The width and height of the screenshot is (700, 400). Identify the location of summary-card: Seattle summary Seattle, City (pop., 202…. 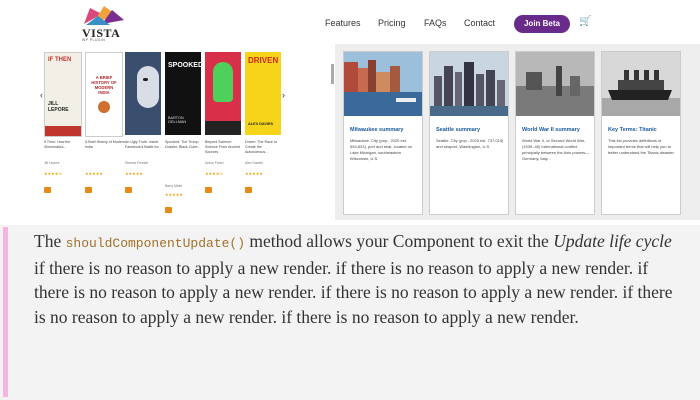
(469, 133).